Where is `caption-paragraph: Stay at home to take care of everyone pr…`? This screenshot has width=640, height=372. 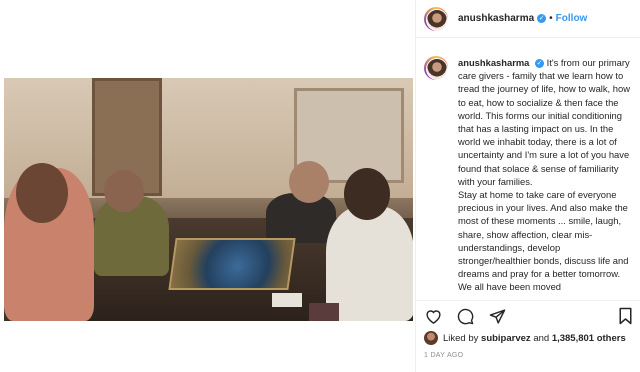
caption-paragraph: Stay at home to take care of everyone pr… is located at coordinates (543, 241).